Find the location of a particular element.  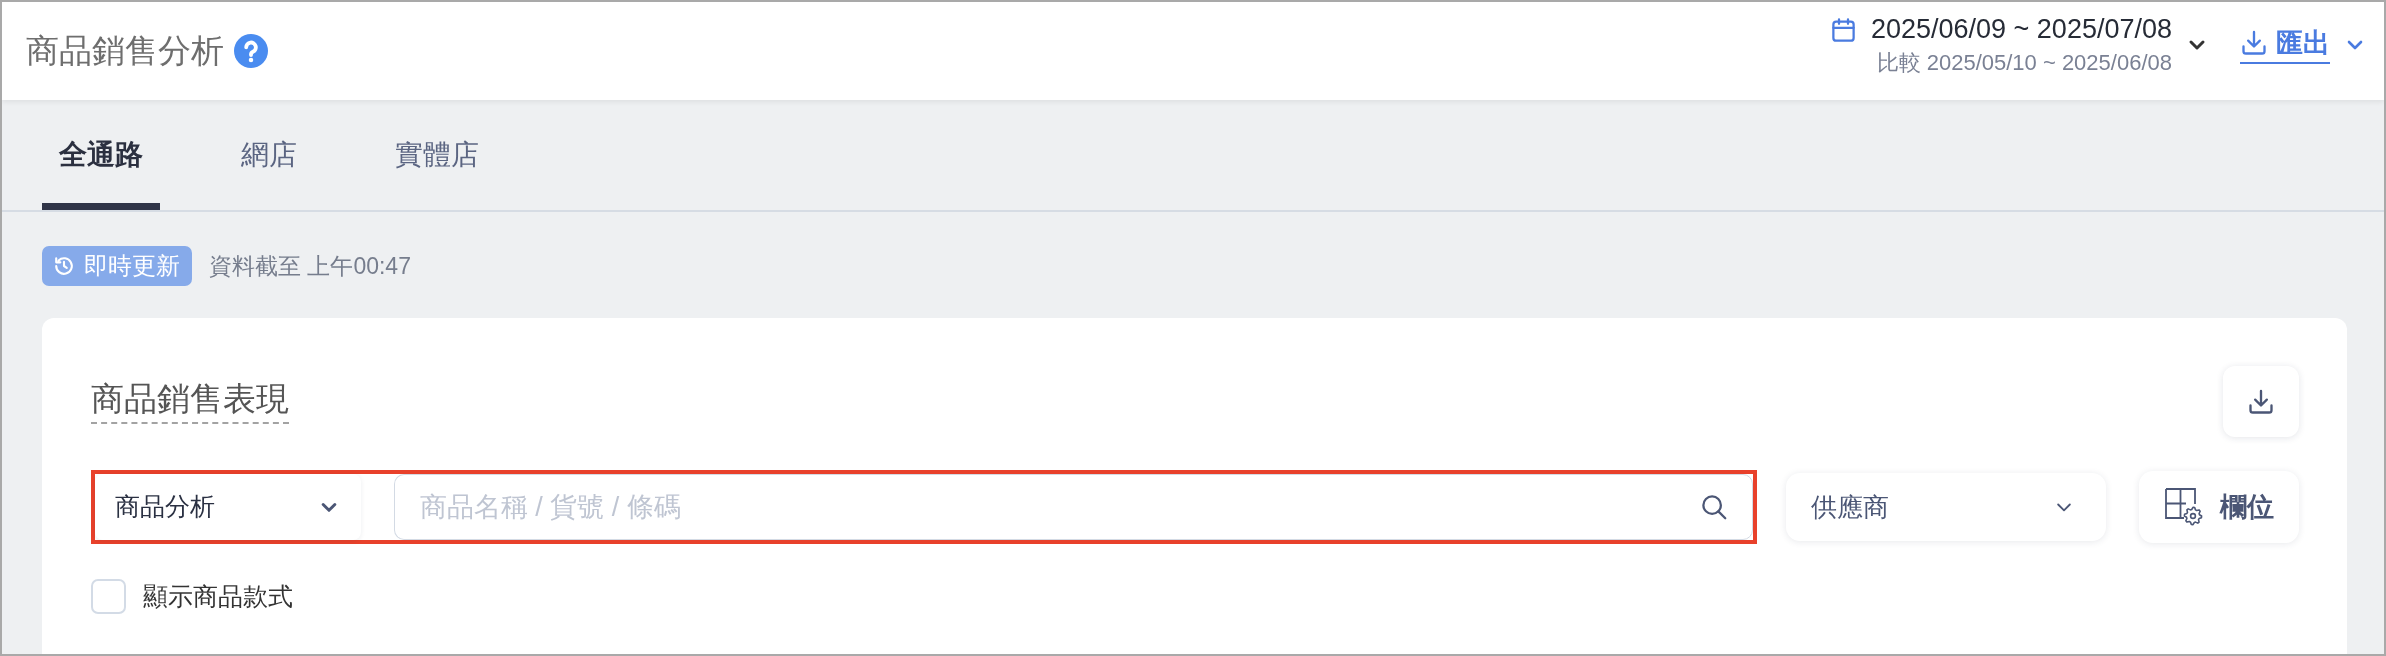

export-link: 匯出 is located at coordinates (2285, 45).